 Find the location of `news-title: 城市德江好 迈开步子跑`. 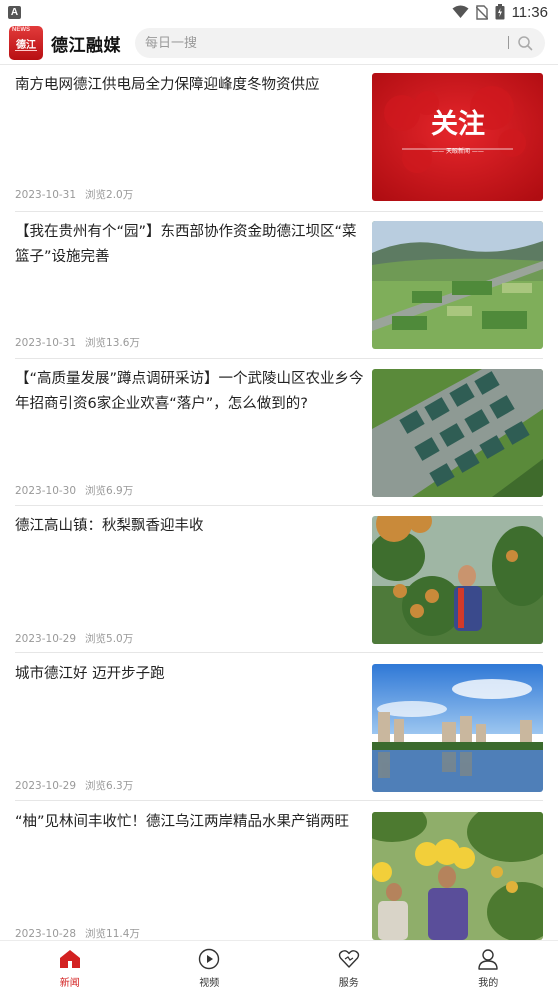

news-title: 城市德江好 迈开步子跑 is located at coordinates (190, 674).